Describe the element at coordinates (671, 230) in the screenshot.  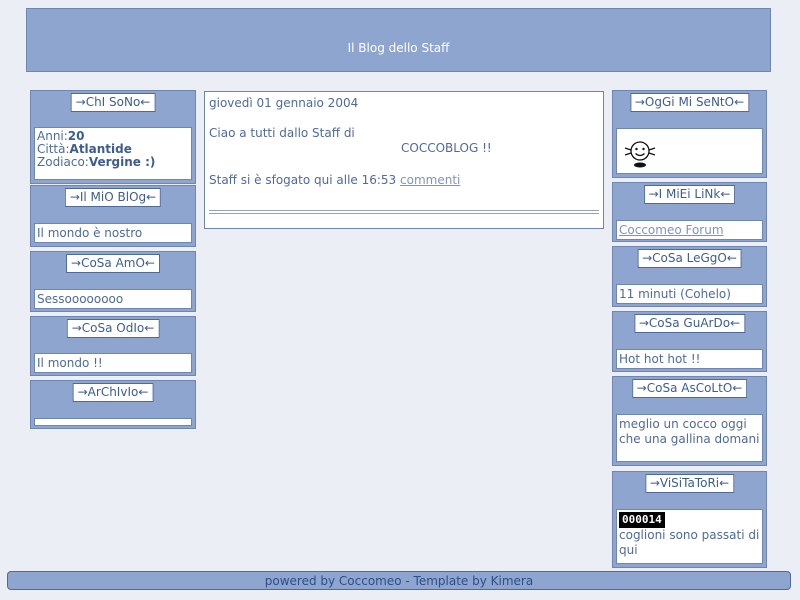
I see `forum-link: Coccomeo Forum` at that location.